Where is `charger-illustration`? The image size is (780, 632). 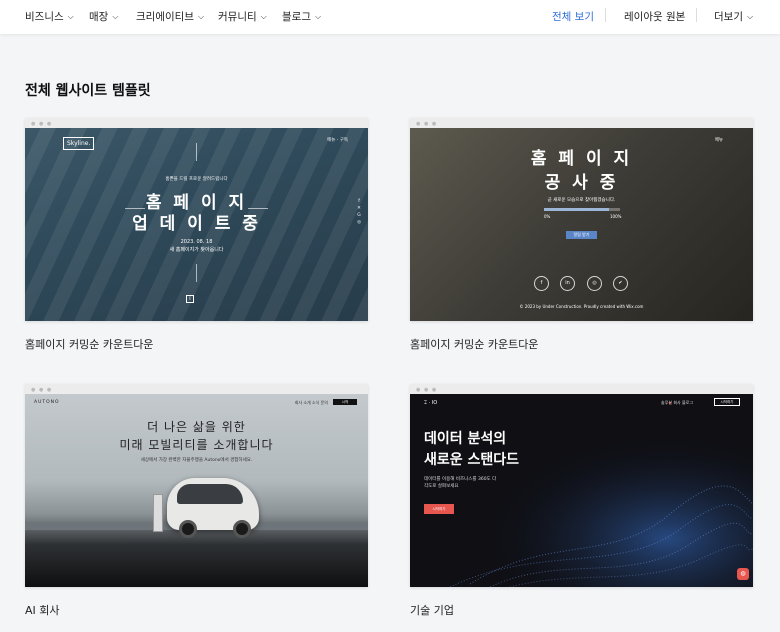 charger-illustration is located at coordinates (158, 513).